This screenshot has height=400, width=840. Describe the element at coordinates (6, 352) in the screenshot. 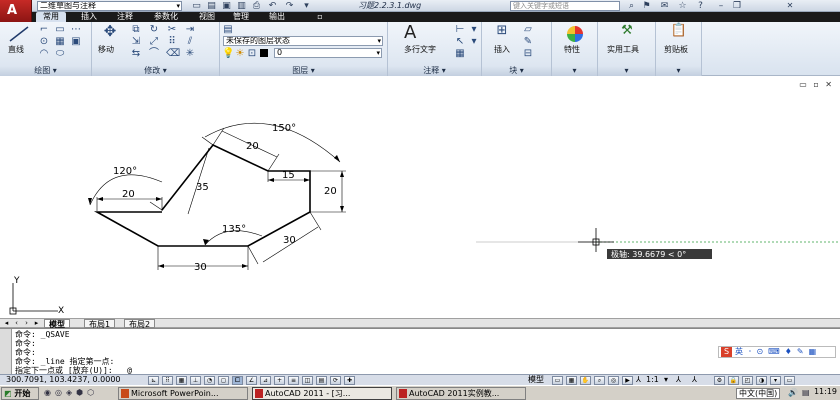

I see `command-window-handle` at that location.